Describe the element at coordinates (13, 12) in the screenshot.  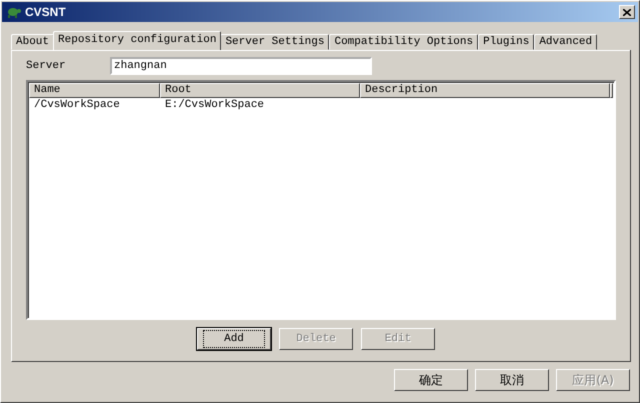
I see `turtle-icon` at that location.